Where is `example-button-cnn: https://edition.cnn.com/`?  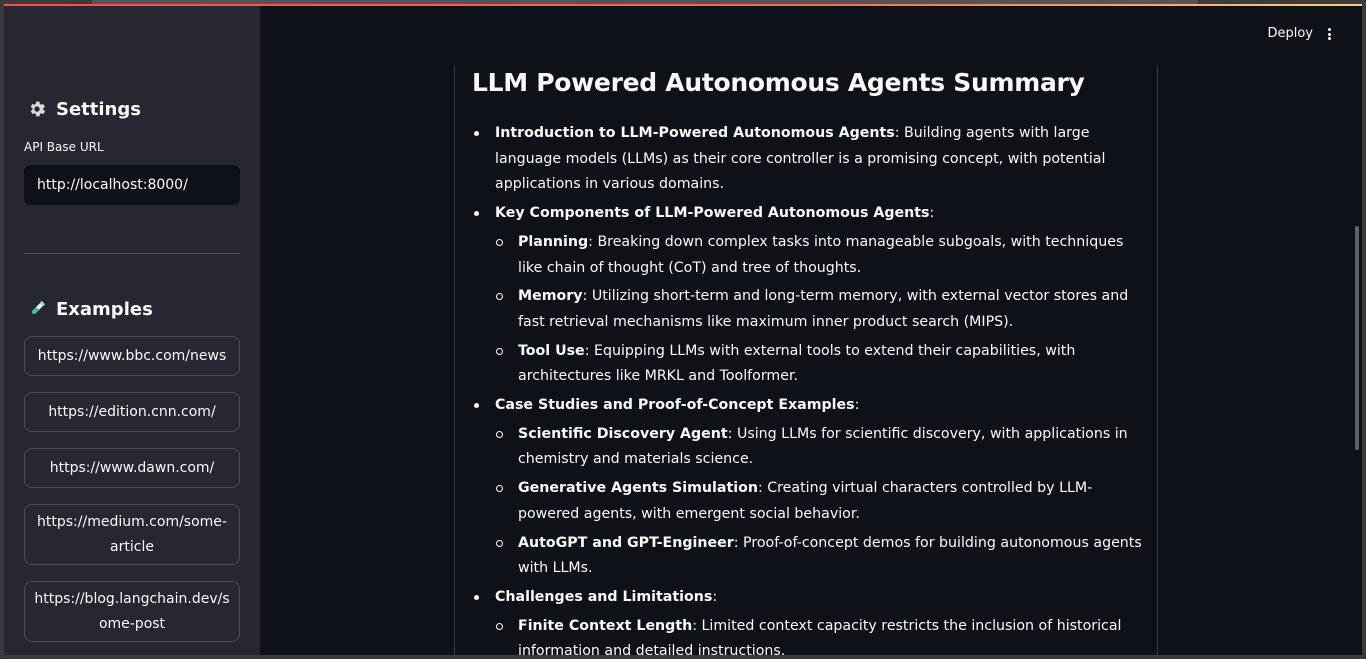
example-button-cnn: https://edition.cnn.com/ is located at coordinates (132, 412).